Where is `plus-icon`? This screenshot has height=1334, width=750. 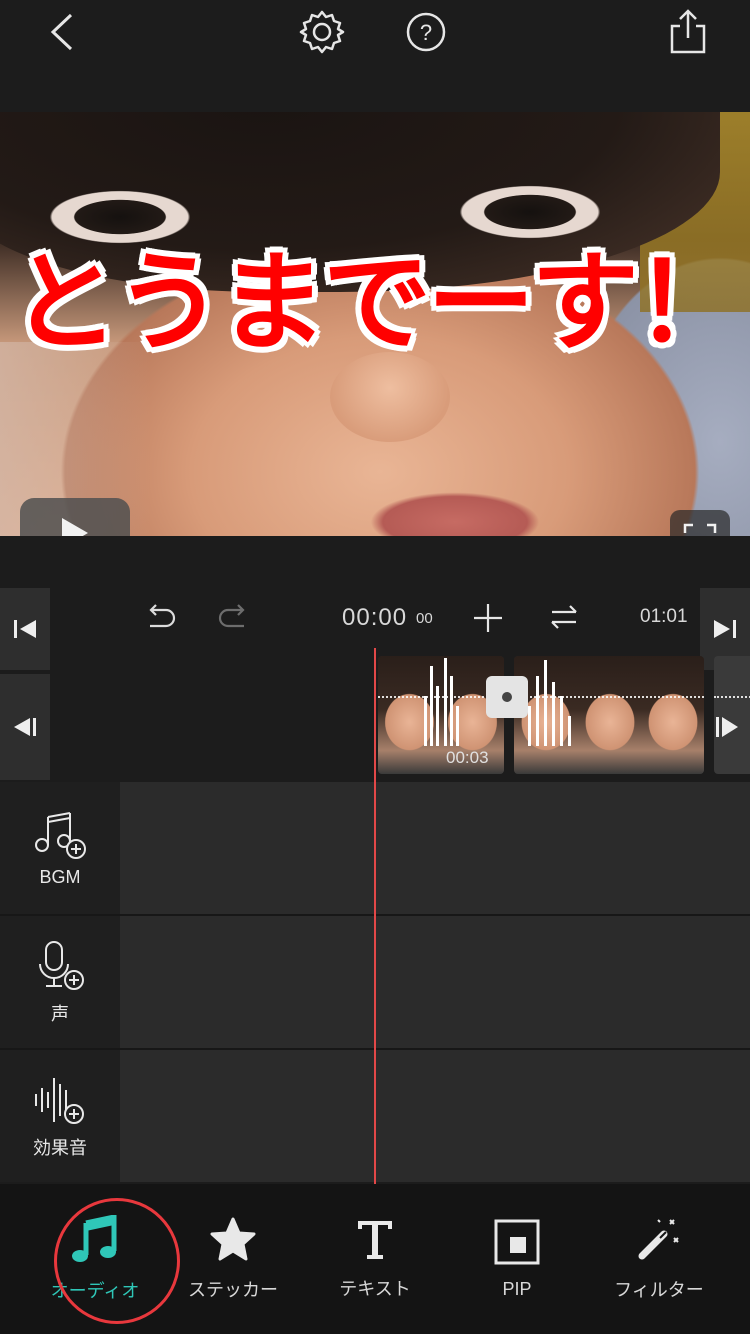 plus-icon is located at coordinates (488, 618).